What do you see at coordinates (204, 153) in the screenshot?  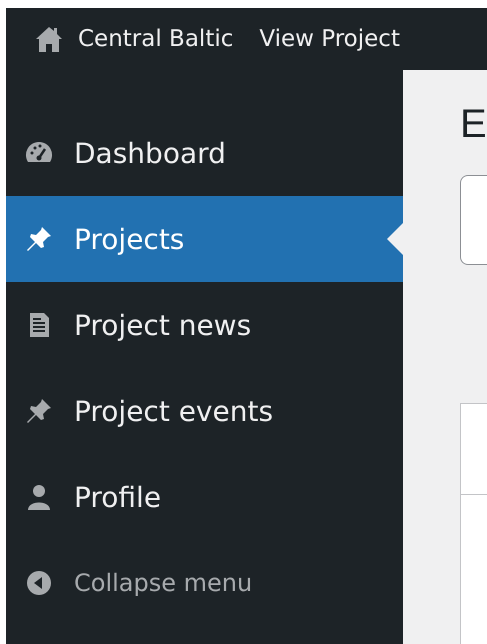 I see `menu-item: Dashboard` at bounding box center [204, 153].